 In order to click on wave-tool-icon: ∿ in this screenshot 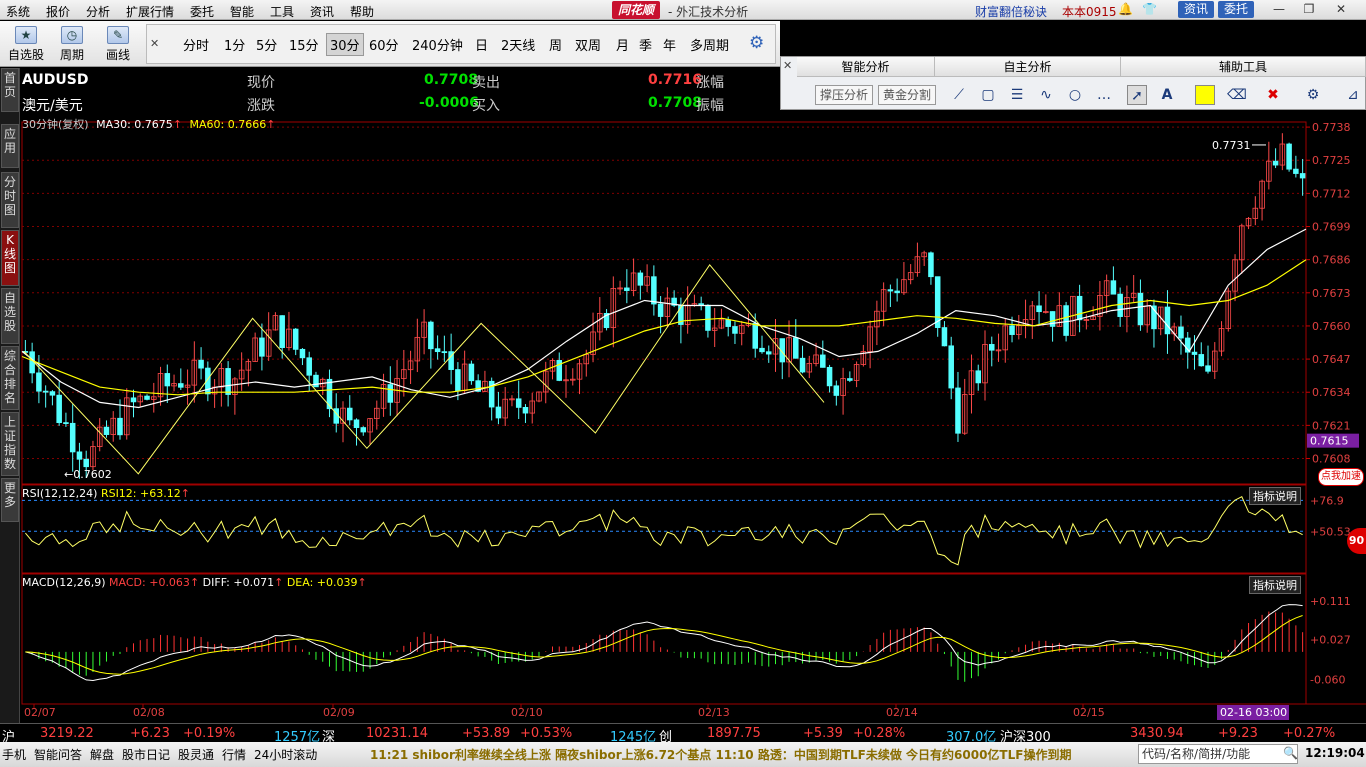, I will do `click(1046, 95)`.